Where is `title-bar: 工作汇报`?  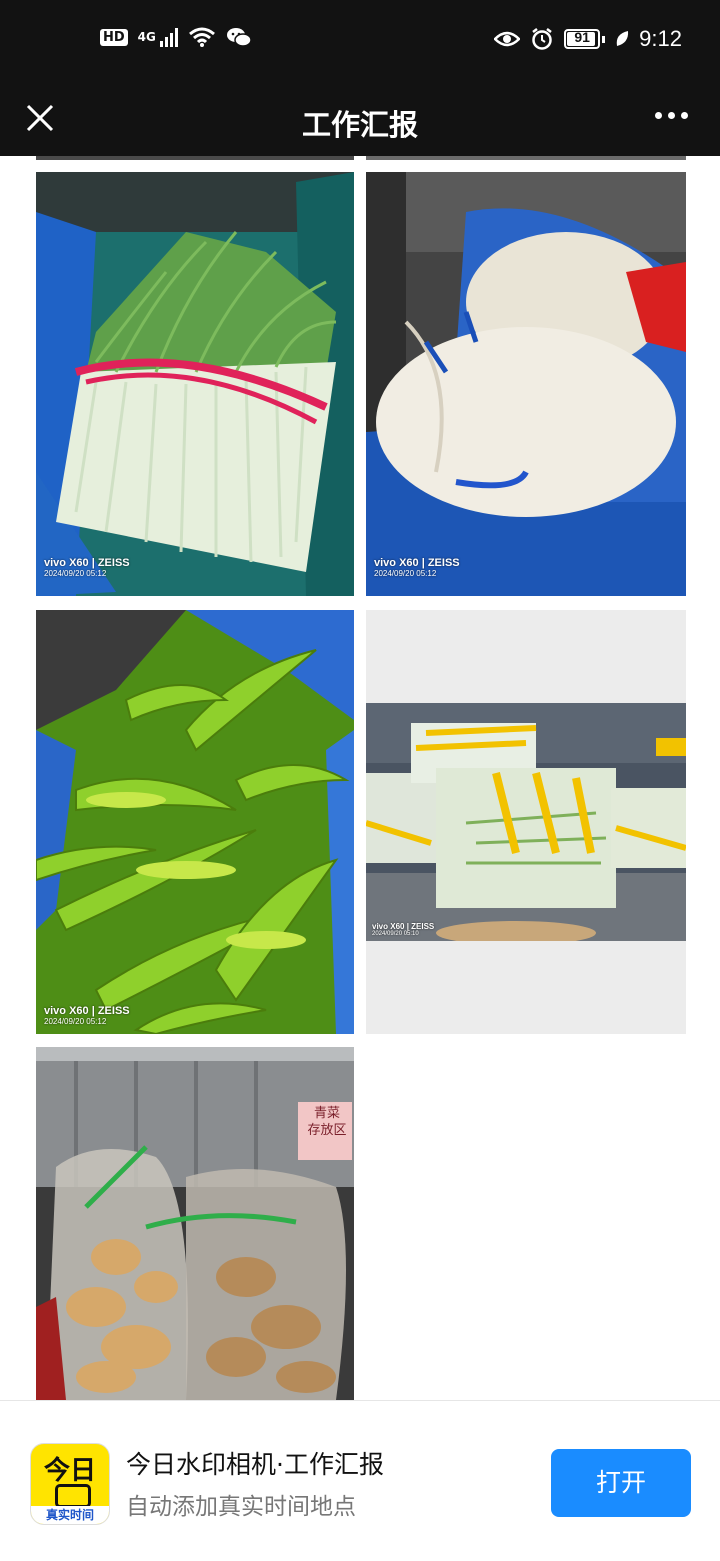 title-bar: 工作汇报 is located at coordinates (360, 120).